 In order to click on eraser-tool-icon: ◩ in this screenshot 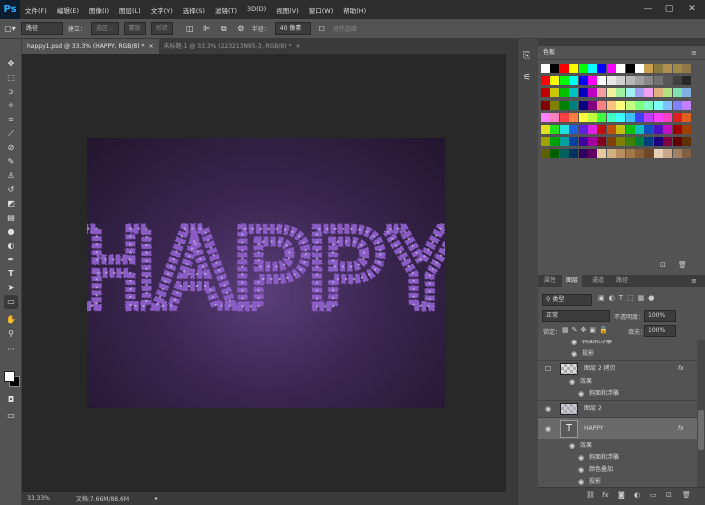, I will do `click(11, 204)`.